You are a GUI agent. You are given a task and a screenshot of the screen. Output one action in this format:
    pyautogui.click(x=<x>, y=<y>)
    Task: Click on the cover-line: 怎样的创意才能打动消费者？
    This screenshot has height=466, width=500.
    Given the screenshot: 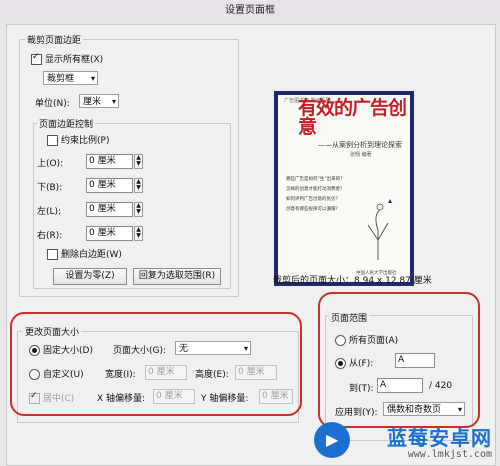 What is the action you would take?
    pyautogui.click(x=315, y=189)
    